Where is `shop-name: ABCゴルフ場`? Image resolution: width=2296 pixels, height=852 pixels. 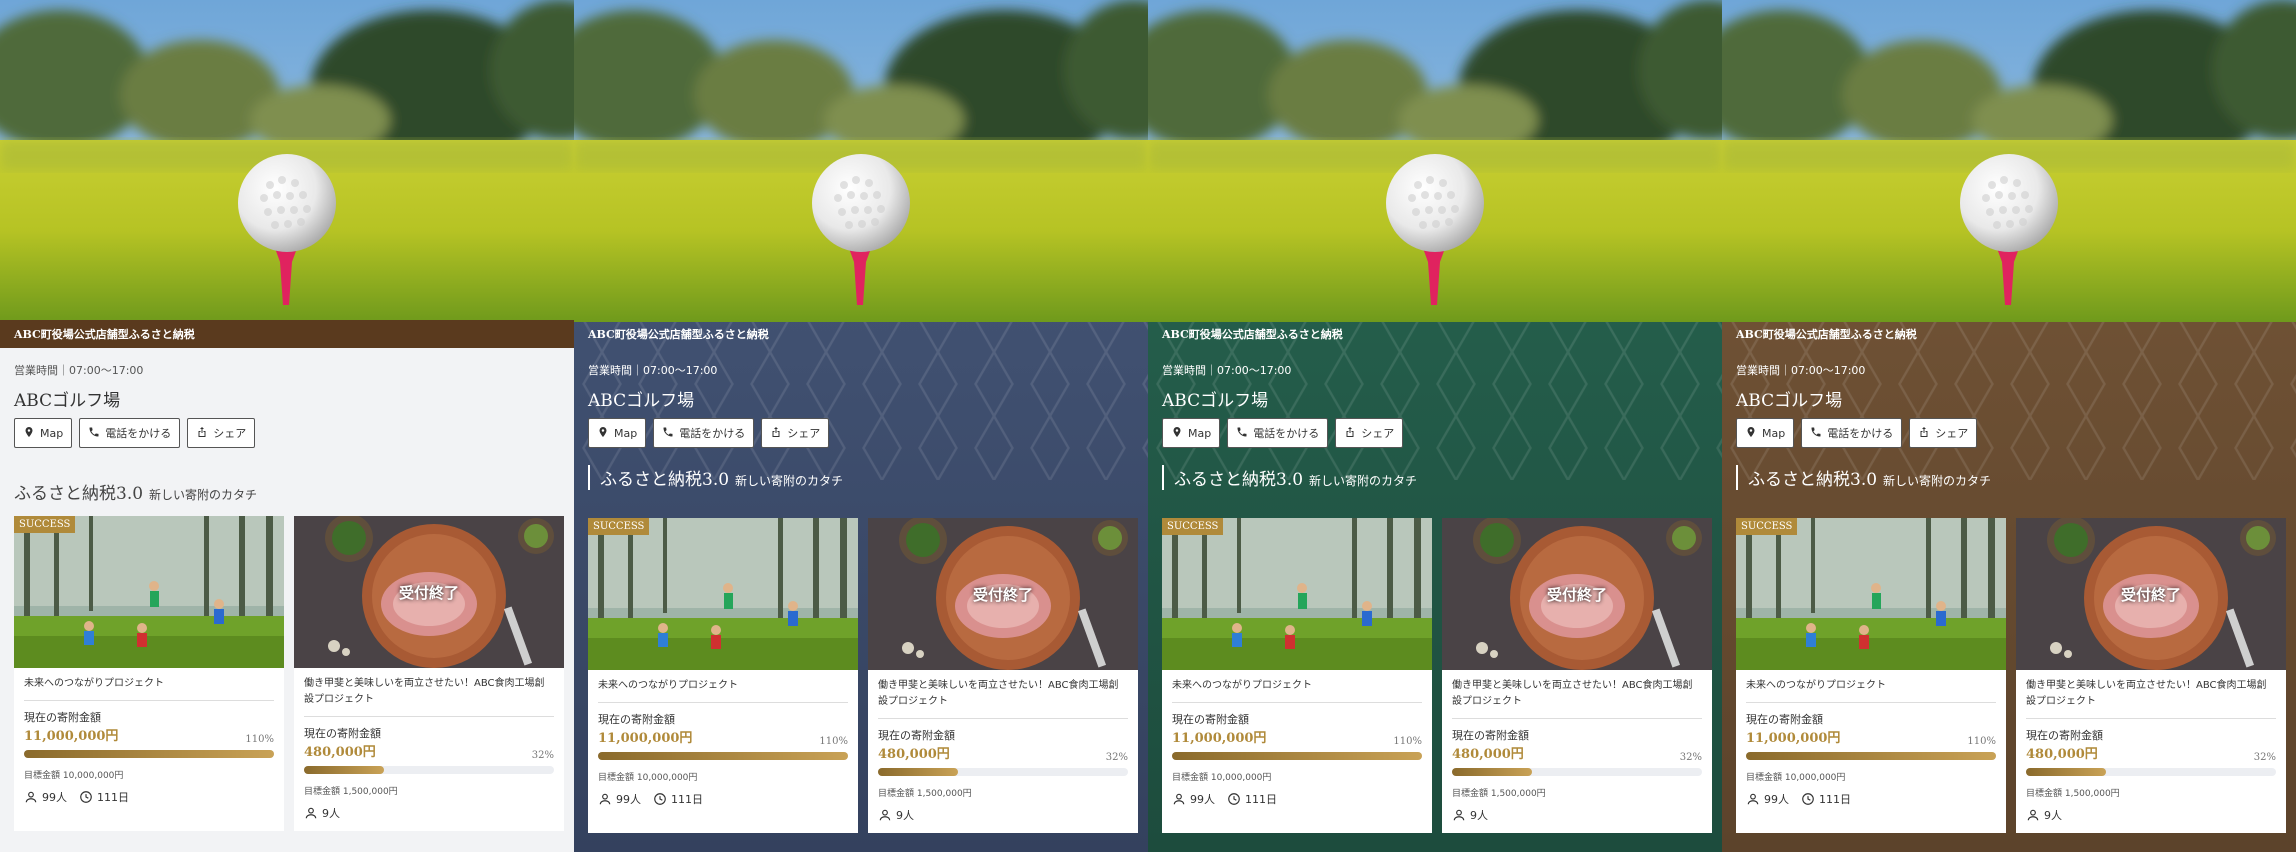
shop-name: ABCゴルフ場 is located at coordinates (67, 401).